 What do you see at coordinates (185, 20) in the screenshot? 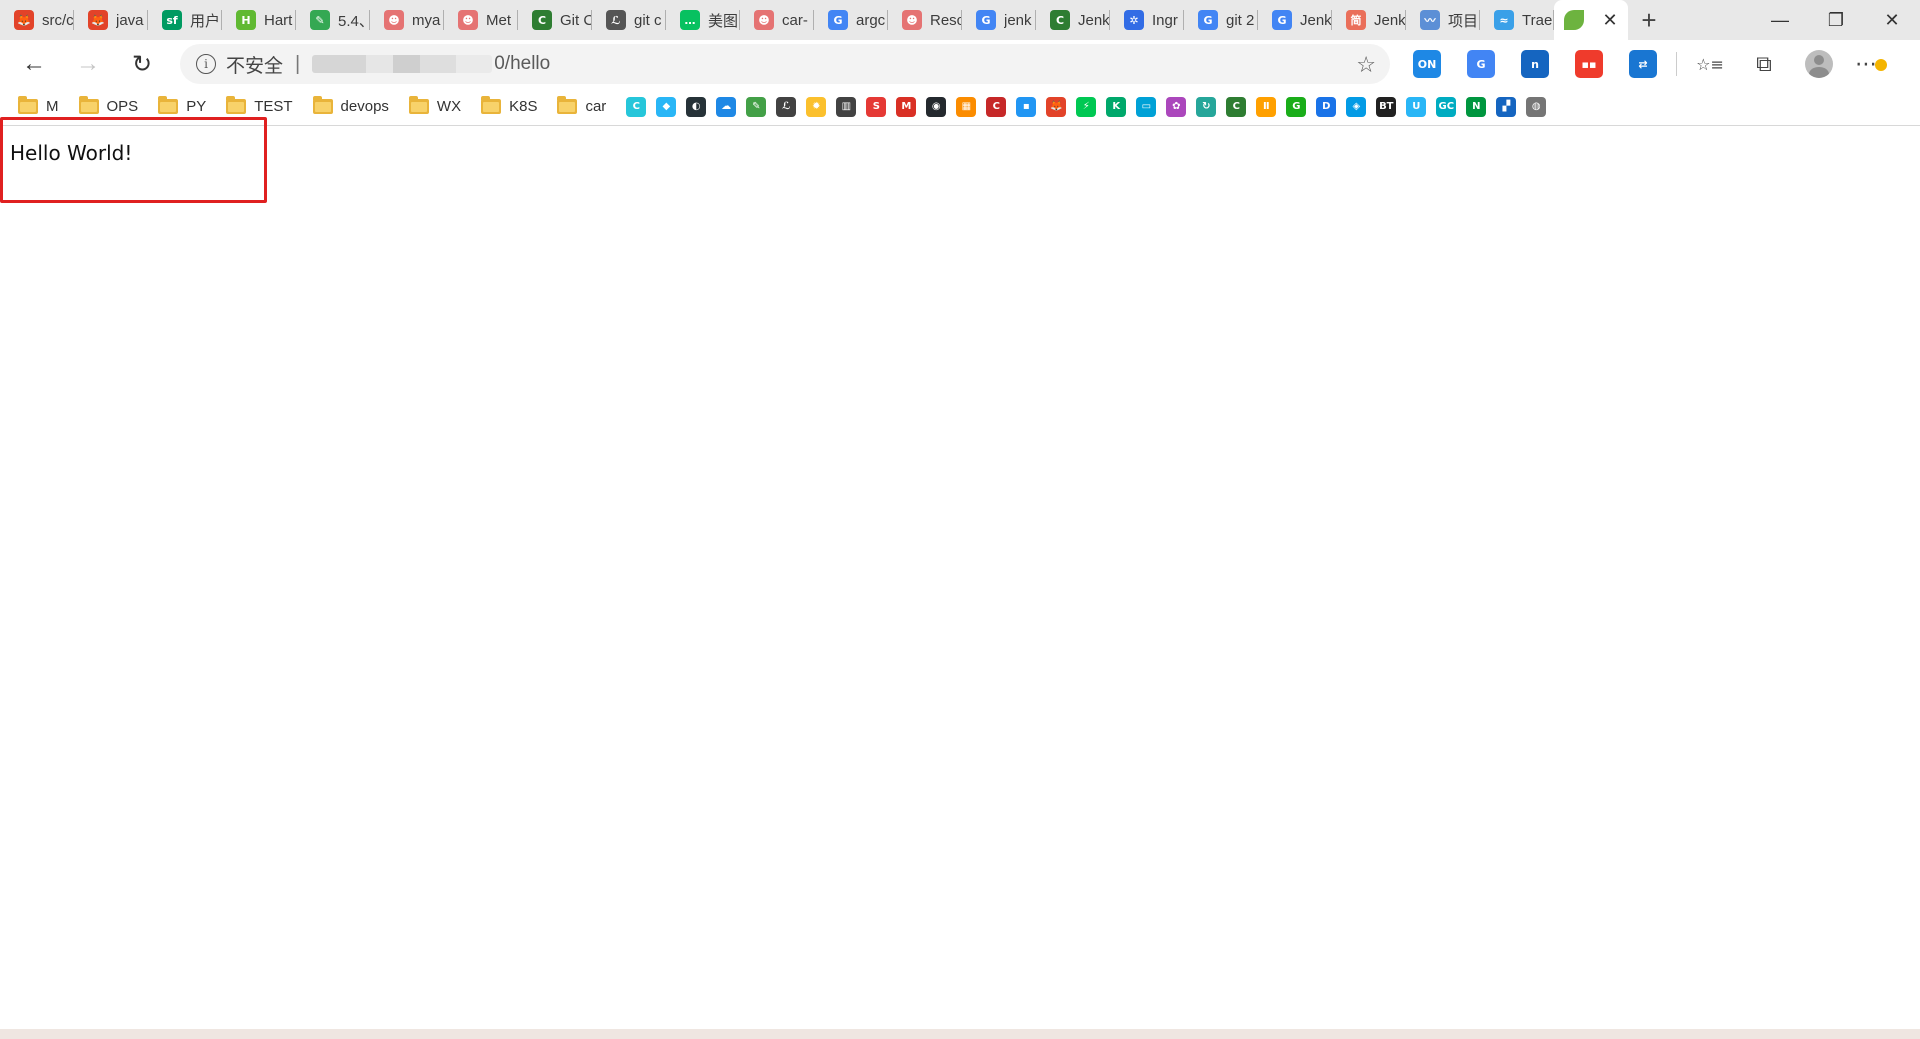
I see `tab: sf 用户` at bounding box center [185, 20].